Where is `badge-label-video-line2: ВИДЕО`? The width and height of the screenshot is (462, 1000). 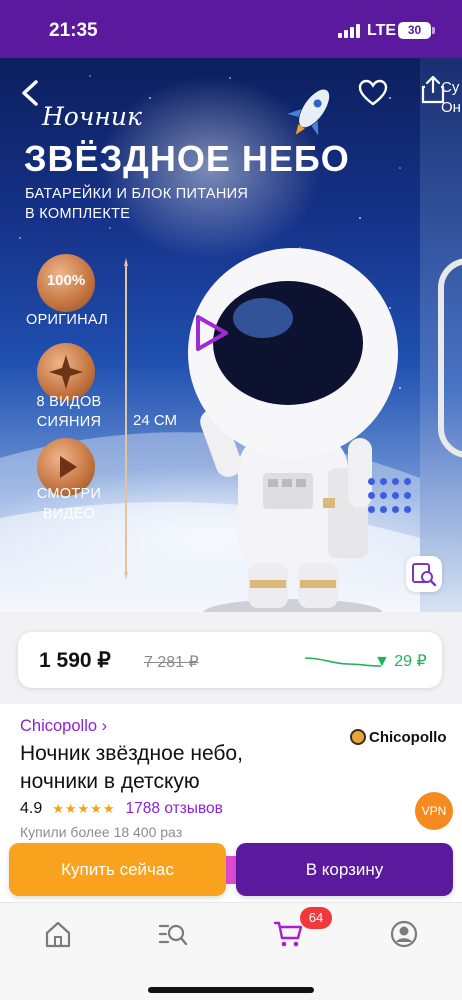 badge-label-video-line2: ВИДЕО is located at coordinates (69, 514).